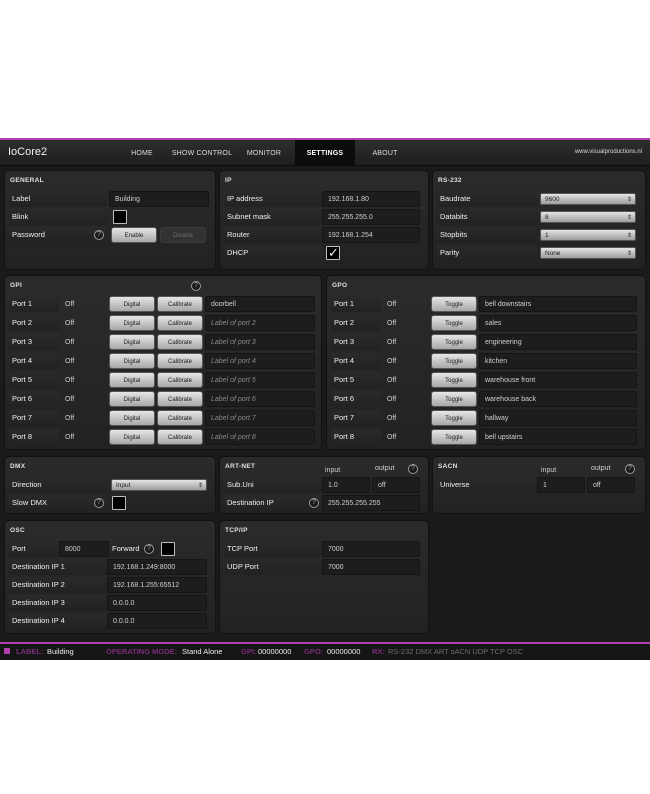 The width and height of the screenshot is (650, 794). Describe the element at coordinates (28, 152) in the screenshot. I see `app-title: IoCore2` at that location.